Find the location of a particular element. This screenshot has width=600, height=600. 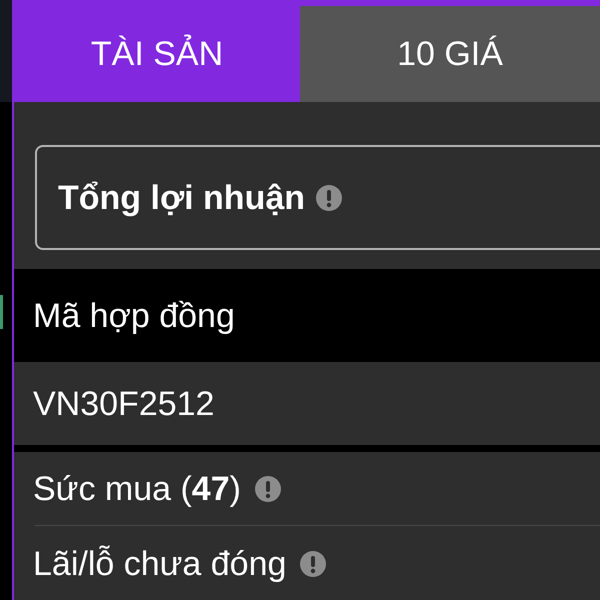

tab: 10 GIÁ is located at coordinates (450, 54).